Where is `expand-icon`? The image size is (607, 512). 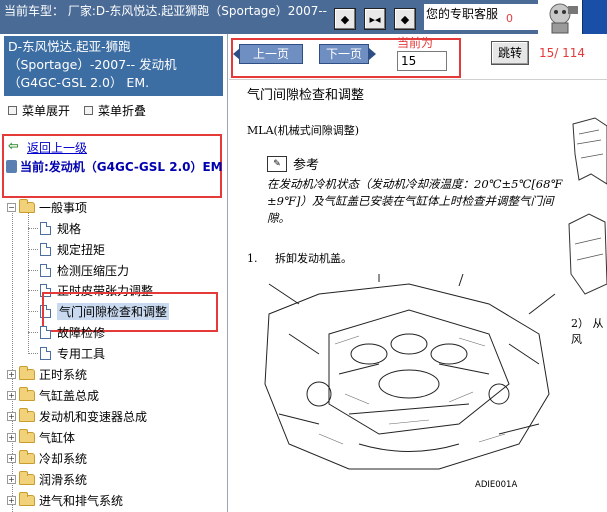 expand-icon is located at coordinates (12, 110).